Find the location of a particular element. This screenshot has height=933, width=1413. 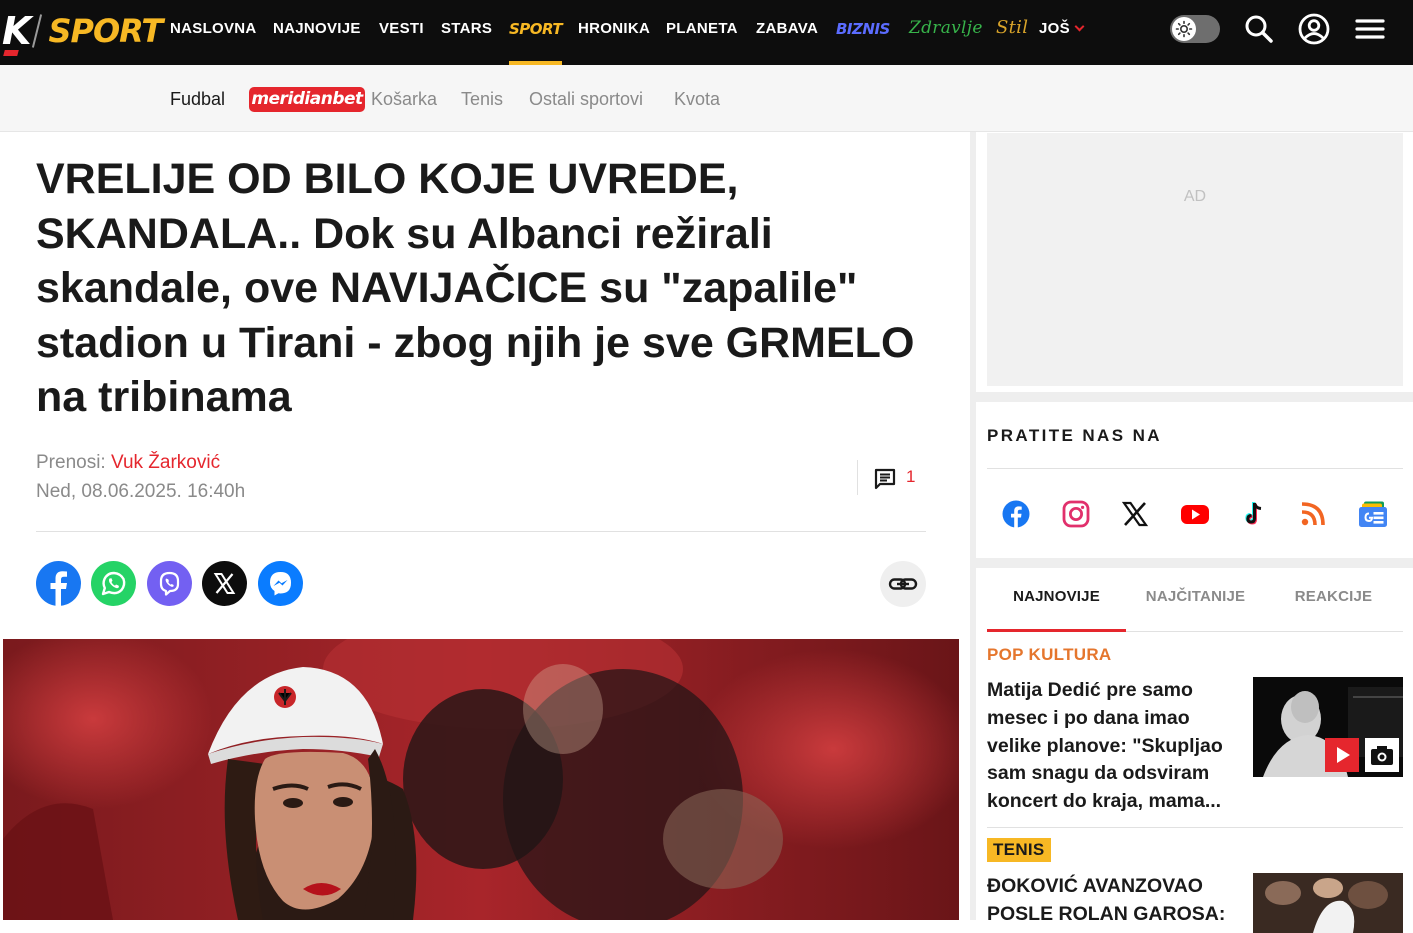

sun-icon is located at coordinates (1184, 29).